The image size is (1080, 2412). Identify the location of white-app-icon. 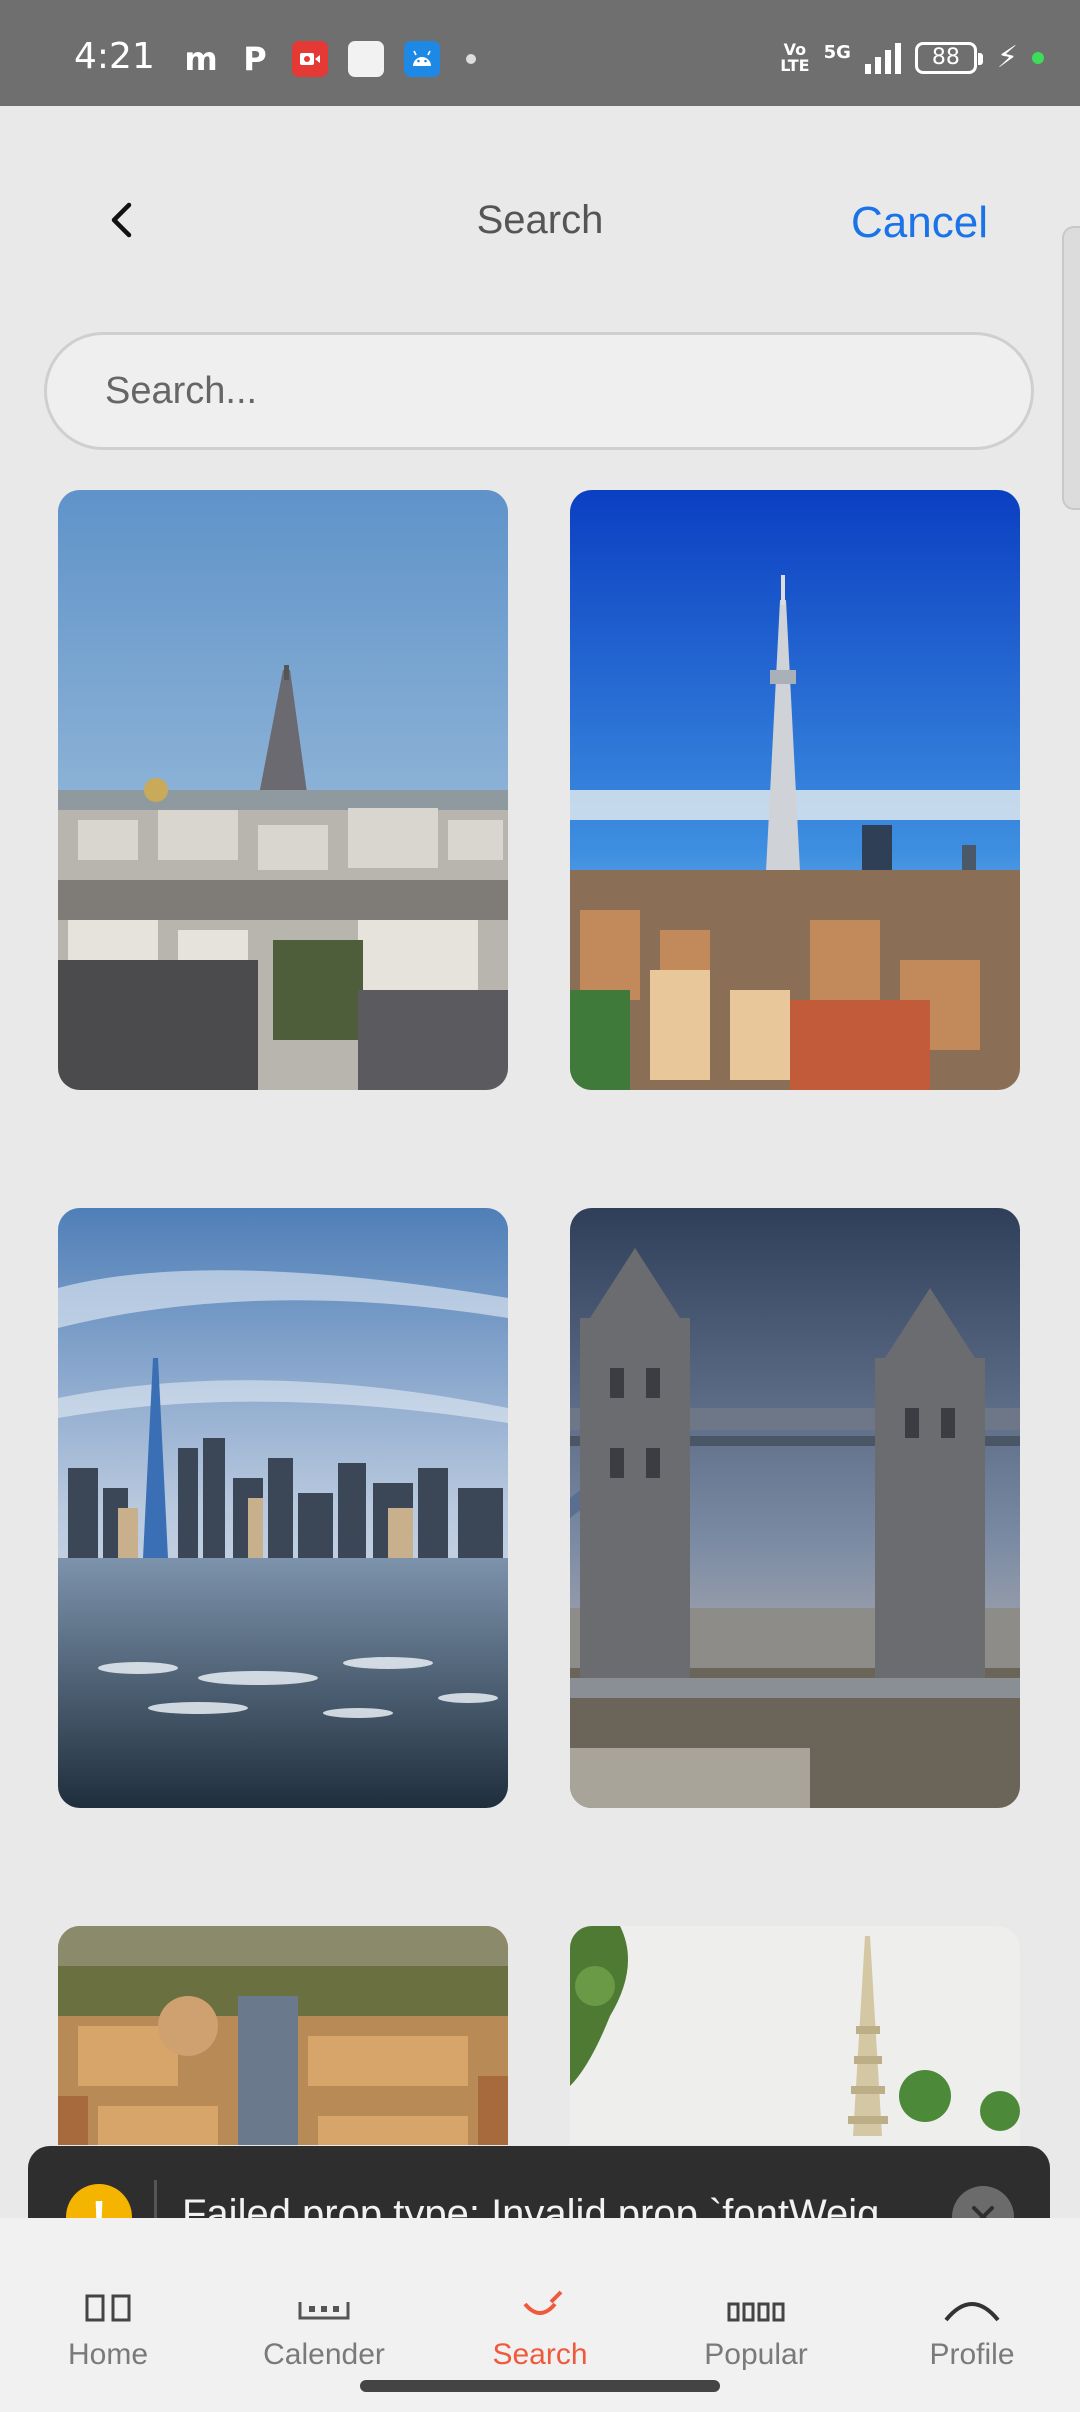
(366, 59).